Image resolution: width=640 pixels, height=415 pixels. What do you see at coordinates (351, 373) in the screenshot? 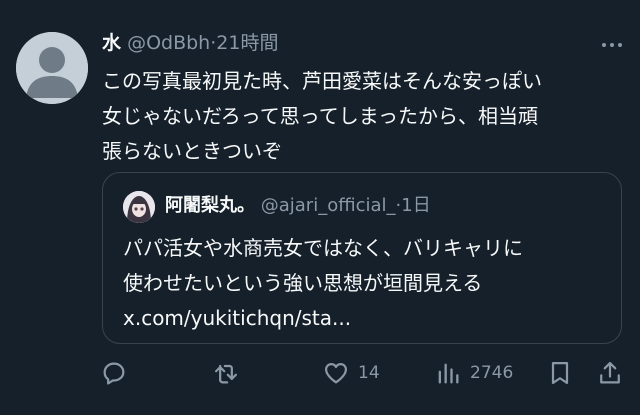
I see `like-button: 14` at bounding box center [351, 373].